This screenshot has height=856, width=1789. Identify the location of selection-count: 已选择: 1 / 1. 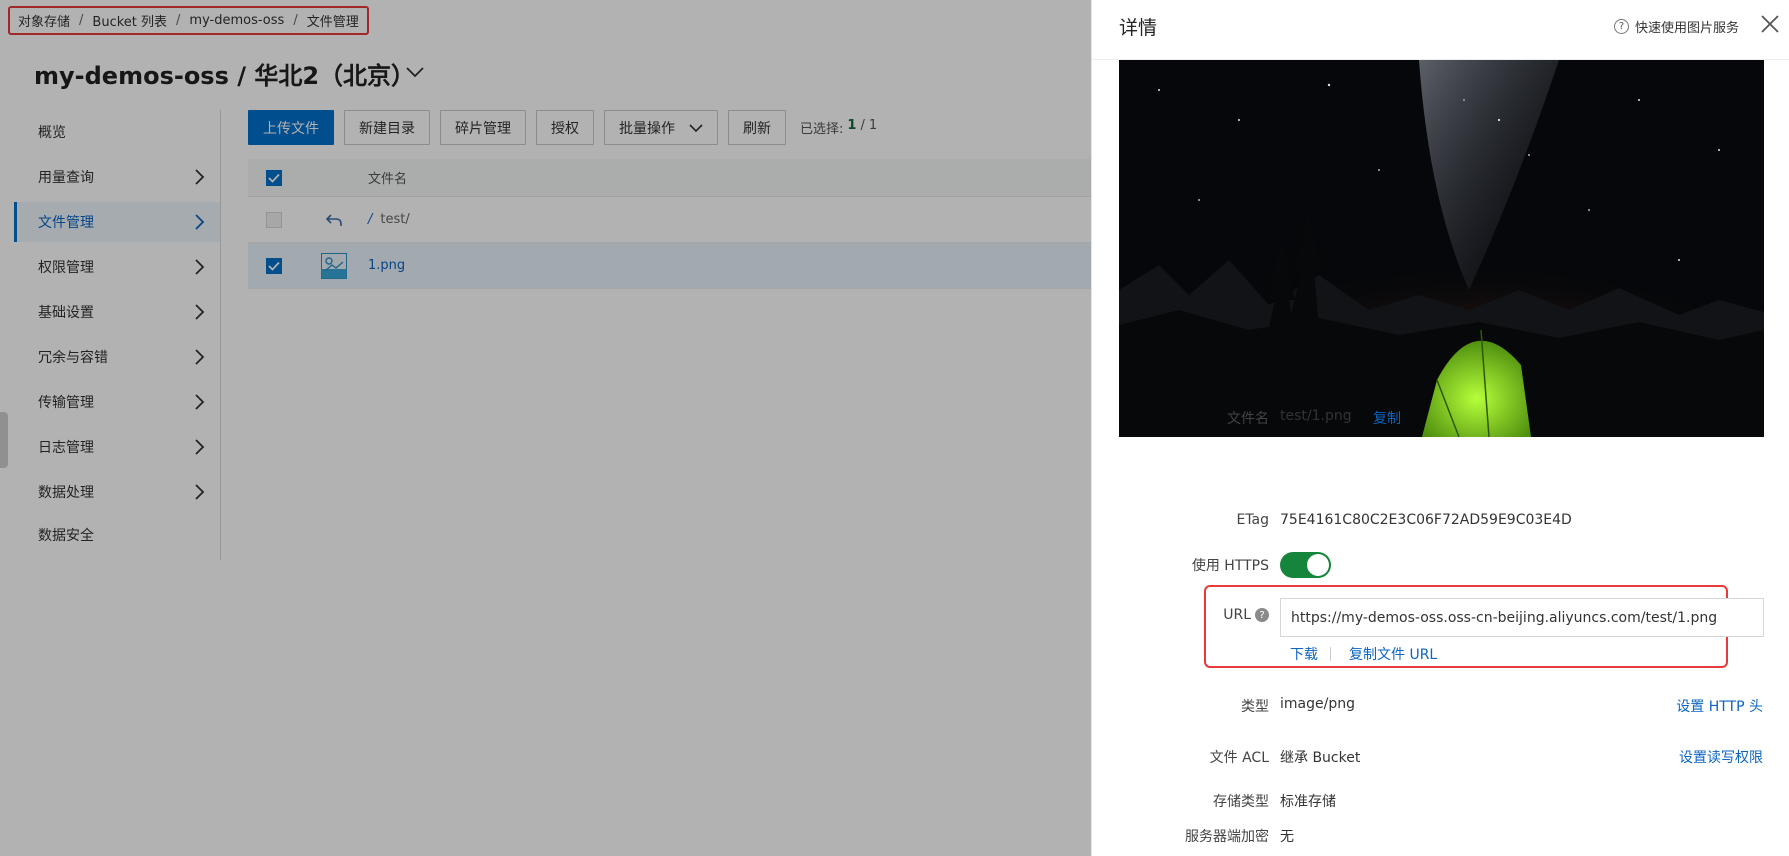
(839, 127).